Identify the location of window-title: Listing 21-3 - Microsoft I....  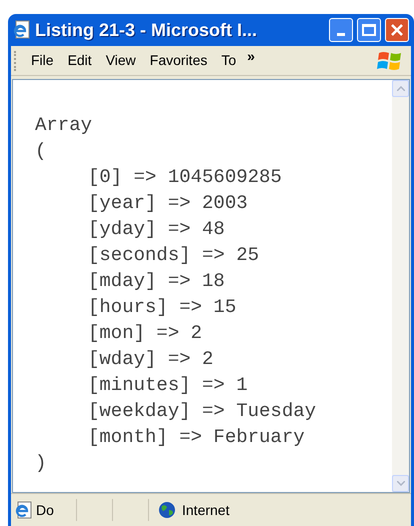
(146, 30).